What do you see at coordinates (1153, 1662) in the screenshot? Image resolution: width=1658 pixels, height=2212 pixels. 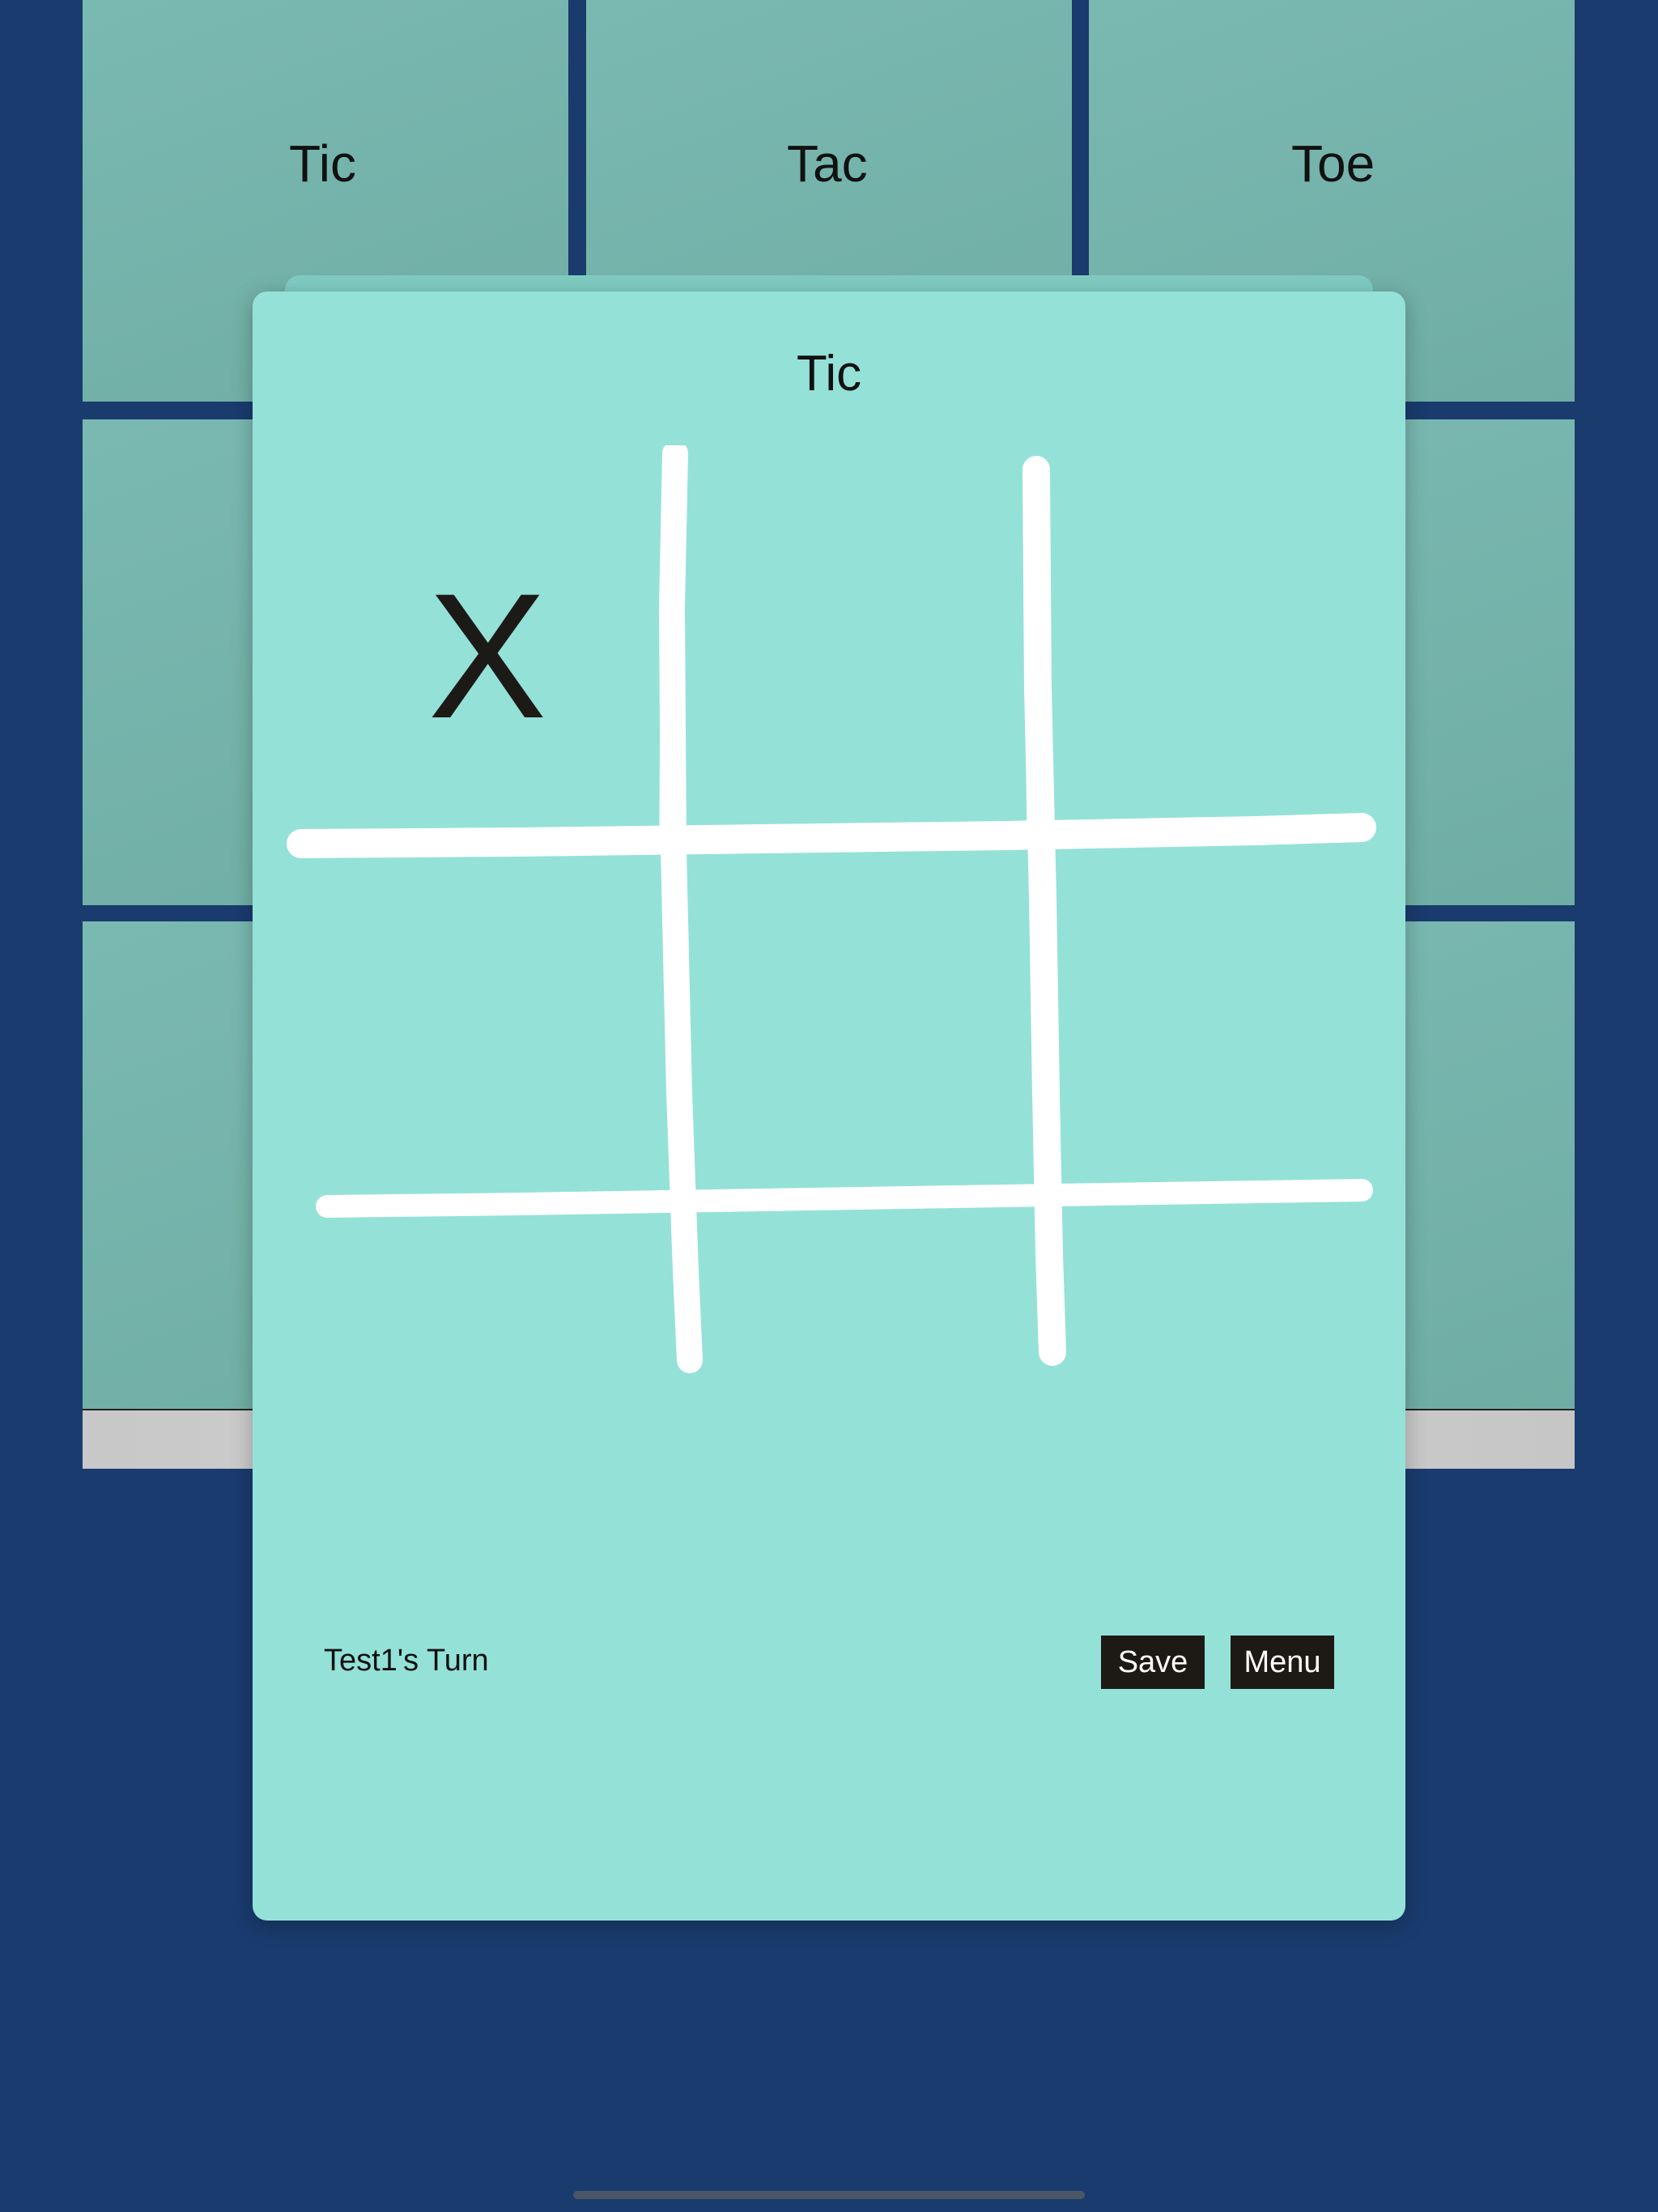 I see `save-button: Save` at bounding box center [1153, 1662].